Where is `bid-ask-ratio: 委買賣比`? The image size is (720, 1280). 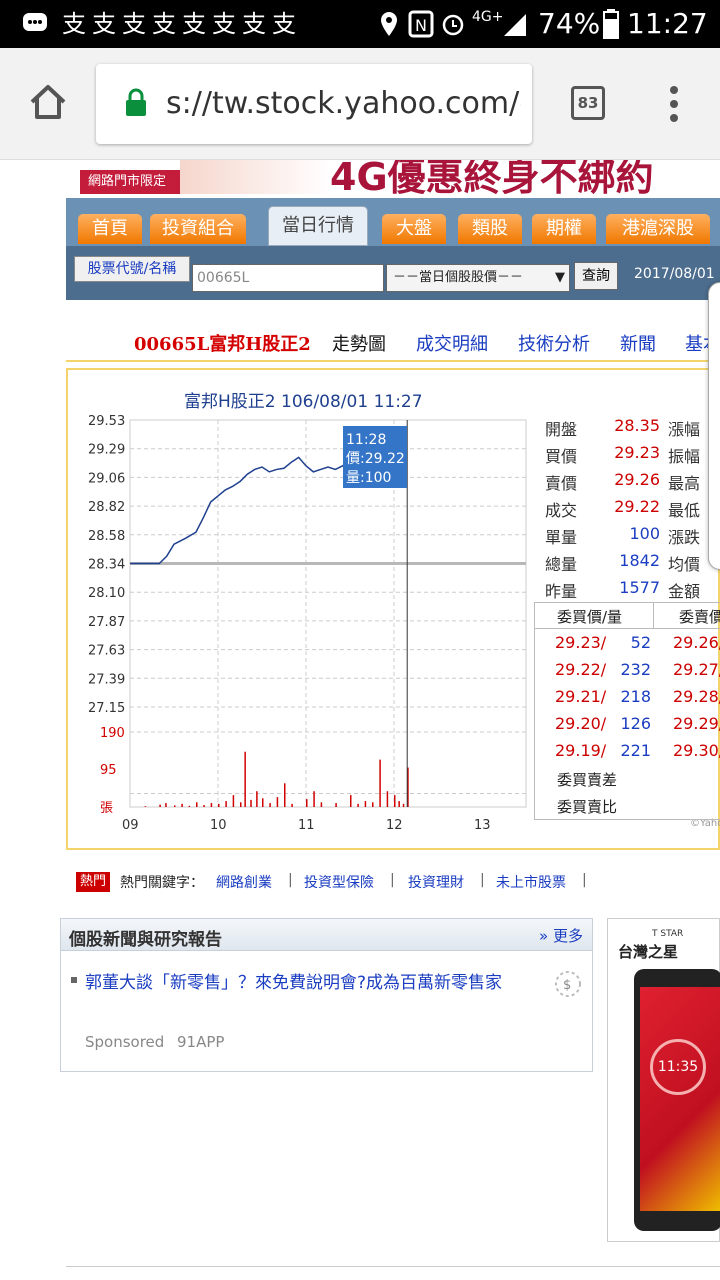 bid-ask-ratio: 委買賣比 is located at coordinates (587, 807).